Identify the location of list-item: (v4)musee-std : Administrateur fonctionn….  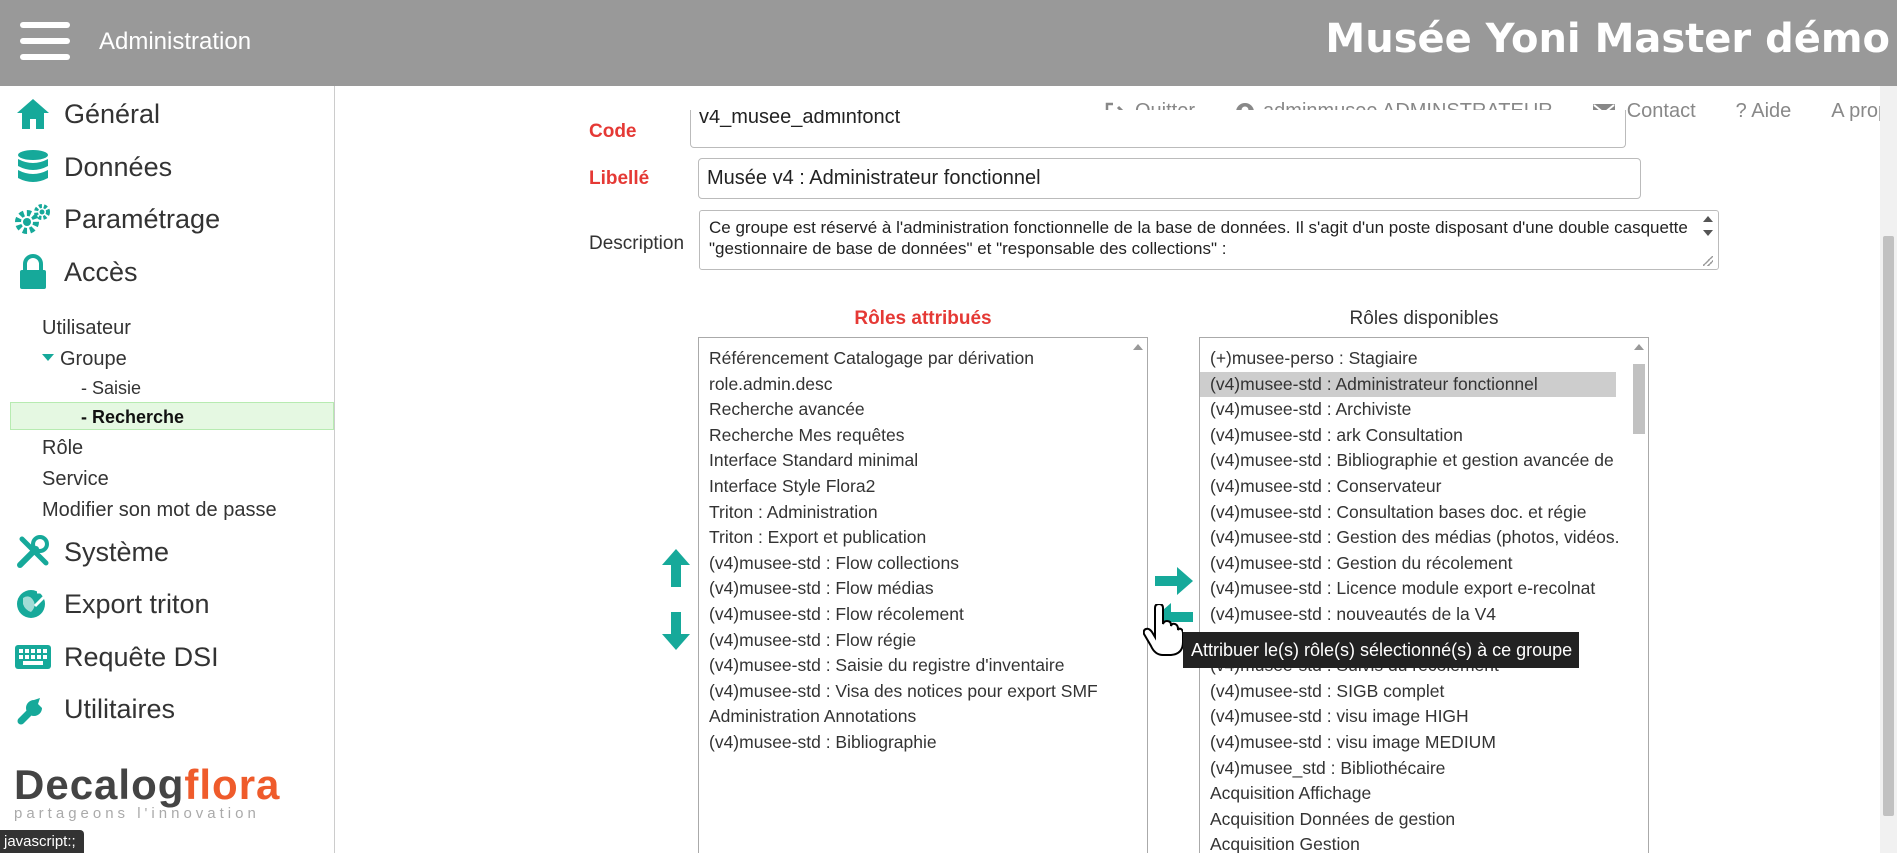
(1408, 384).